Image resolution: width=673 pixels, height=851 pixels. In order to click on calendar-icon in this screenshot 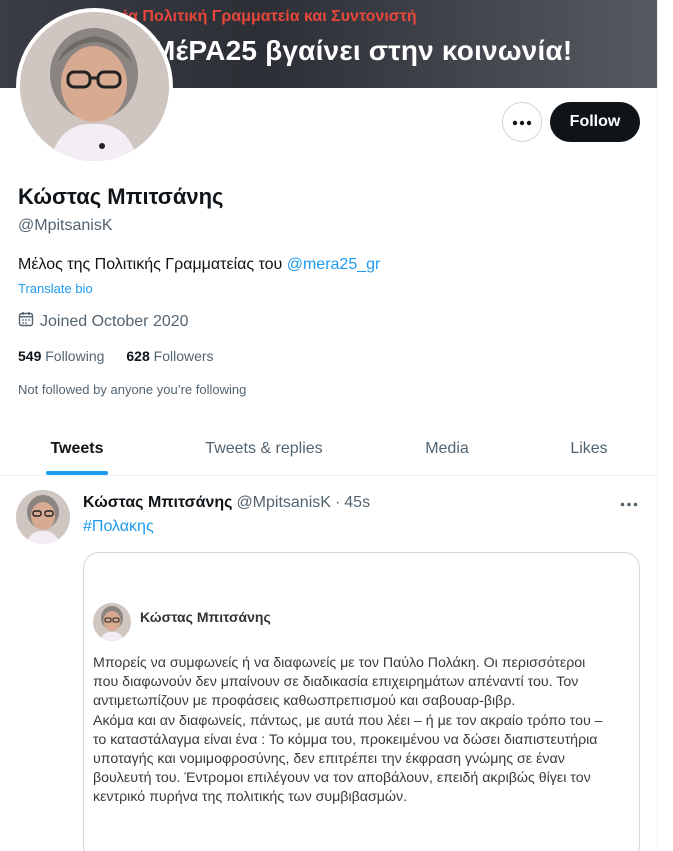, I will do `click(26, 321)`.